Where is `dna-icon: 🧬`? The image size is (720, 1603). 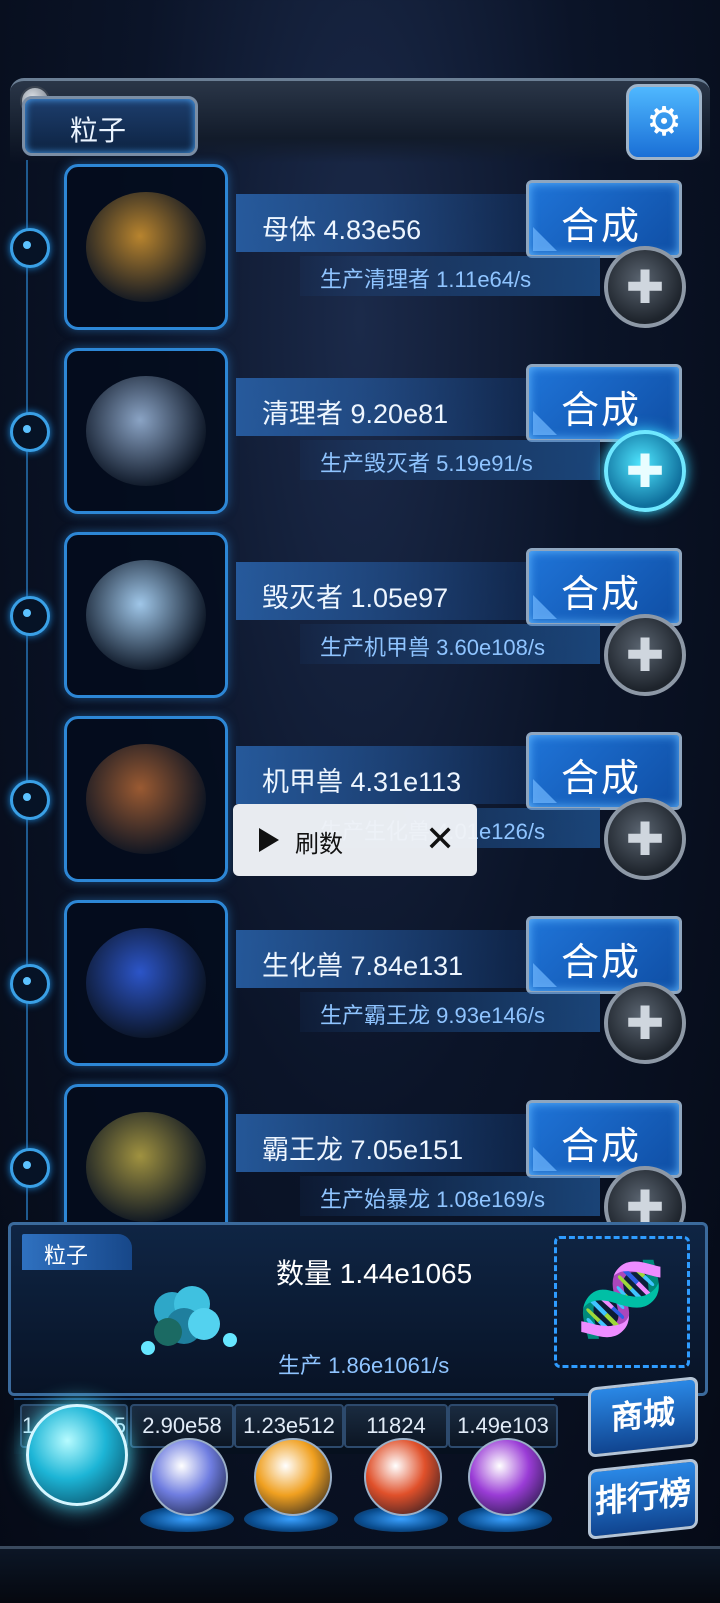 dna-icon: 🧬 is located at coordinates (621, 1299).